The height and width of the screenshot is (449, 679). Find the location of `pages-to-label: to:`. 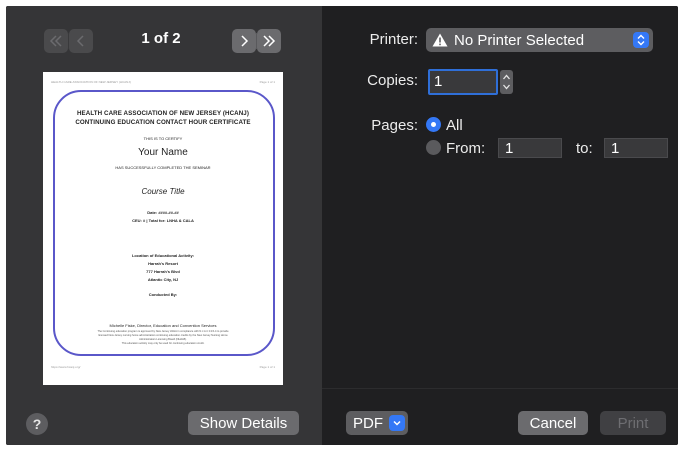

pages-to-label: to: is located at coordinates (584, 148).